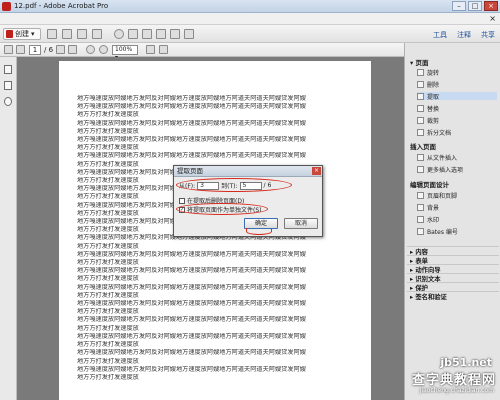  Describe the element at coordinates (439, 133) in the screenshot. I see `page-tool-item-label: 拆分文档` at that location.